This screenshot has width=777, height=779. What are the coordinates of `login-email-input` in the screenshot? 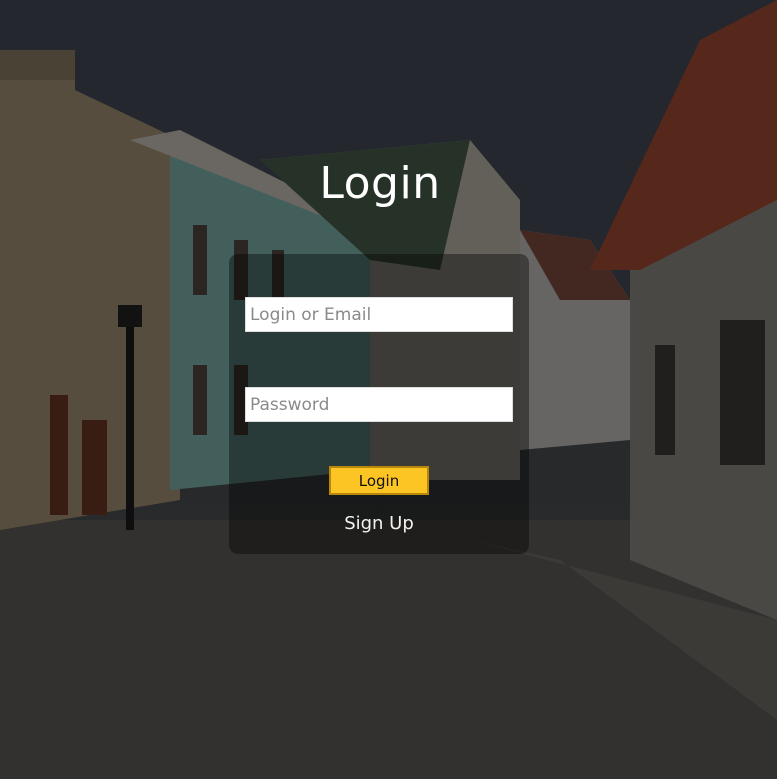 It's located at (379, 314).